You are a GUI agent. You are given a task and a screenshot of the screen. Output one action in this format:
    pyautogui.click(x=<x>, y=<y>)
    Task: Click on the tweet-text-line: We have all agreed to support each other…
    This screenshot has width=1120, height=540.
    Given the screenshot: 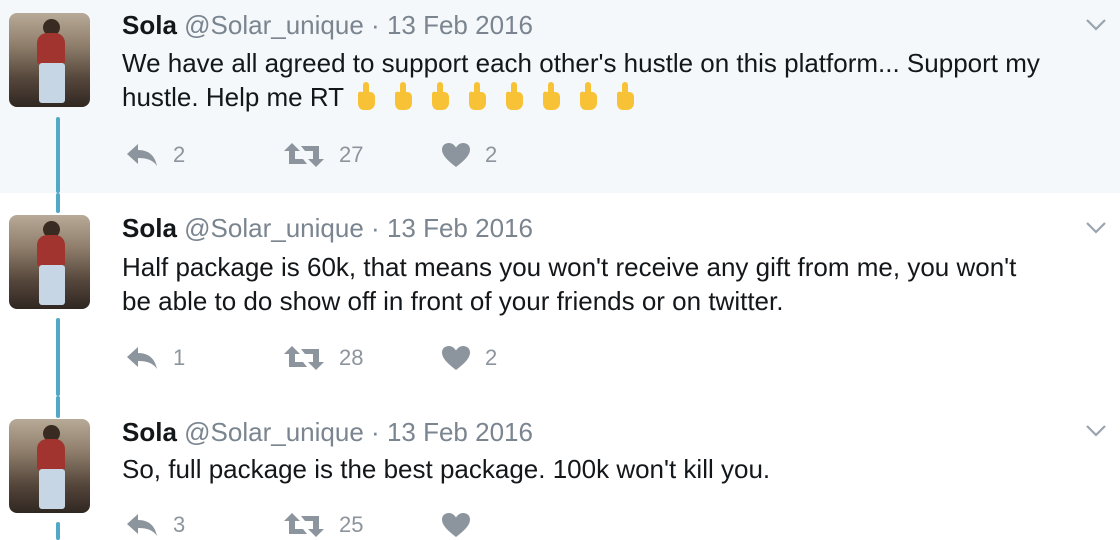 What is the action you would take?
    pyautogui.click(x=581, y=63)
    